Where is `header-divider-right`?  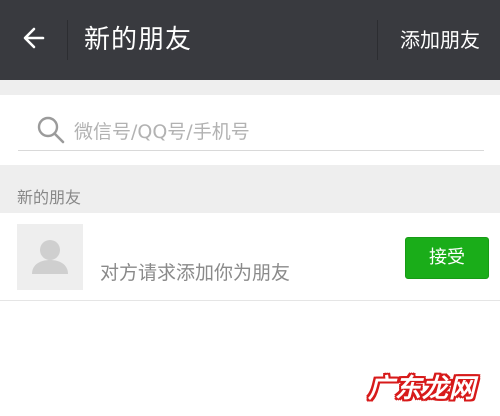
header-divider-right is located at coordinates (377, 40).